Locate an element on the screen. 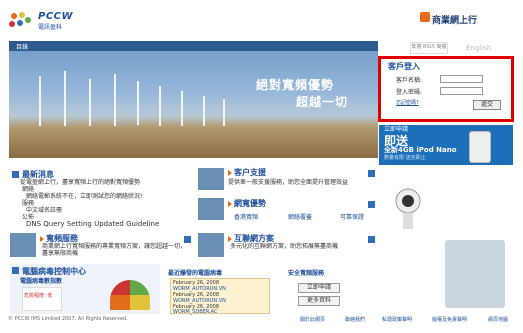 Image resolution: width=523 pixels, height=333 pixels. interactive-text: 多元化的互聯網方案，助您拓展無盡商機 is located at coordinates (284, 246).